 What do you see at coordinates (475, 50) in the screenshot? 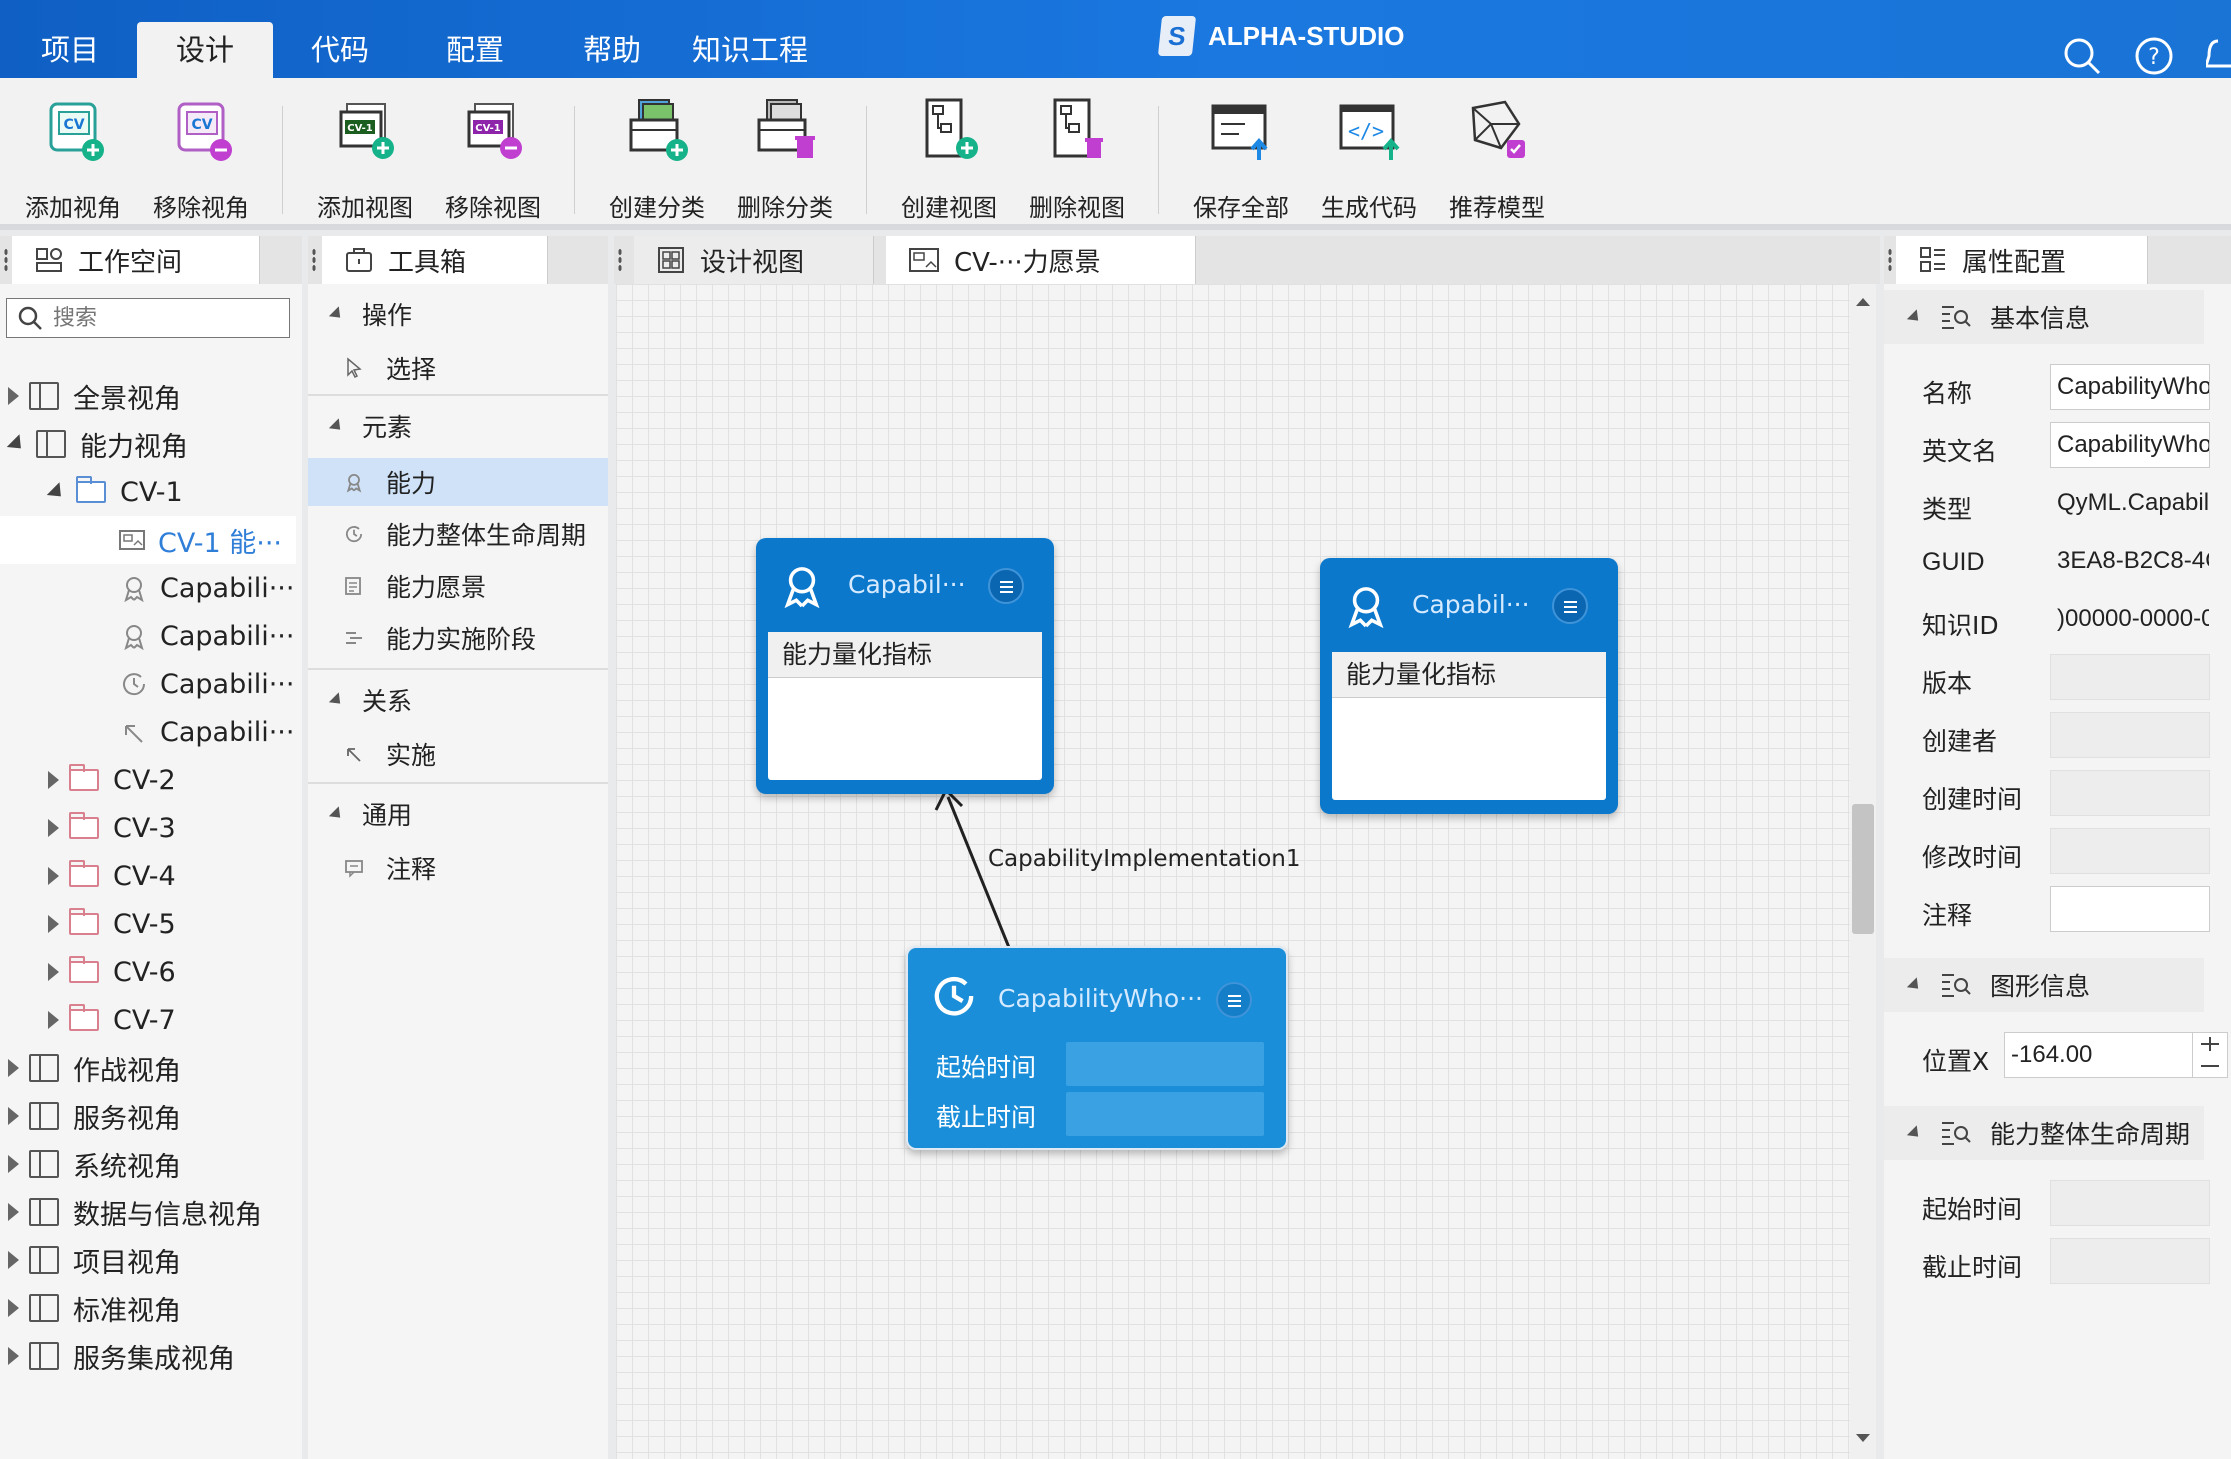
I see `menu-tab-config: 配置` at bounding box center [475, 50].